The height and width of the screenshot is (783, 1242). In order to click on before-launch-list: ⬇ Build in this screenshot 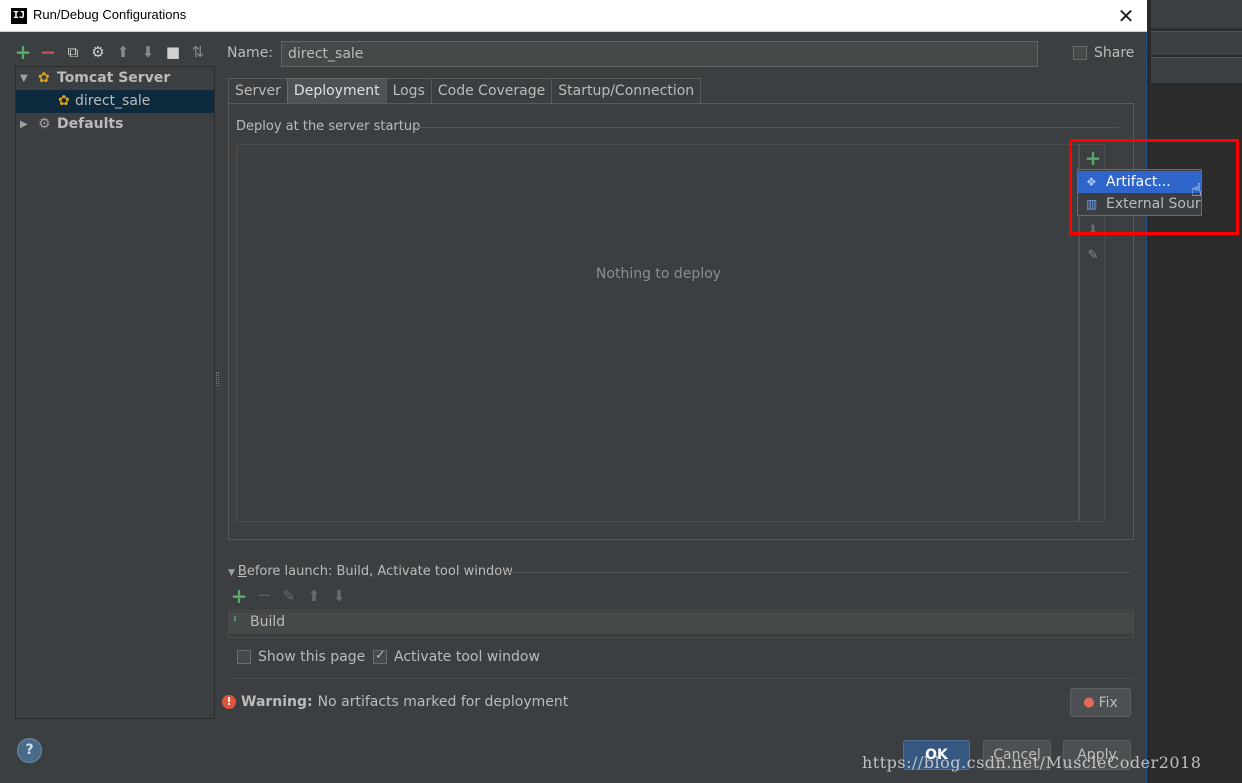, I will do `click(681, 624)`.